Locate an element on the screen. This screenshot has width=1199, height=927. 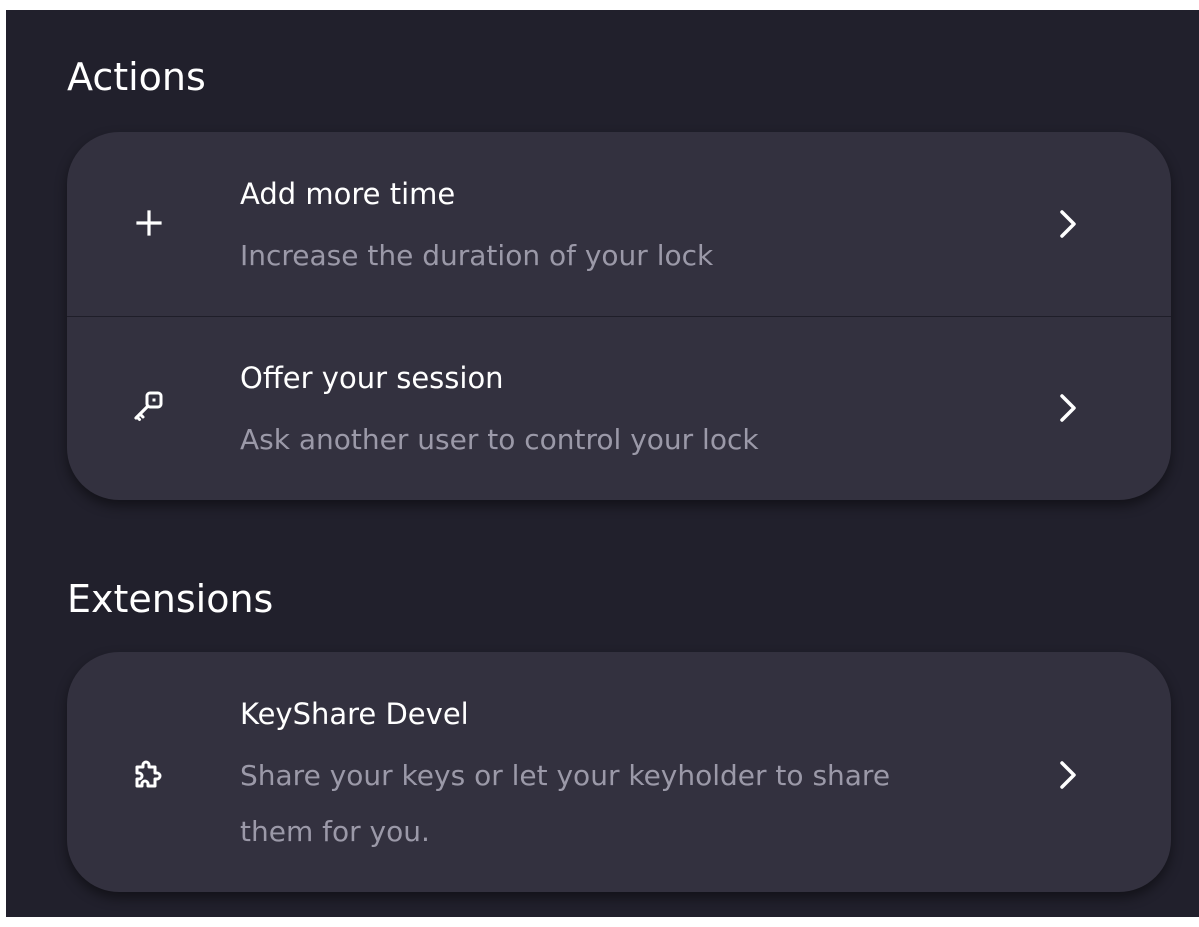
keyshare-devel-description-line-2: them for you. is located at coordinates (335, 831).